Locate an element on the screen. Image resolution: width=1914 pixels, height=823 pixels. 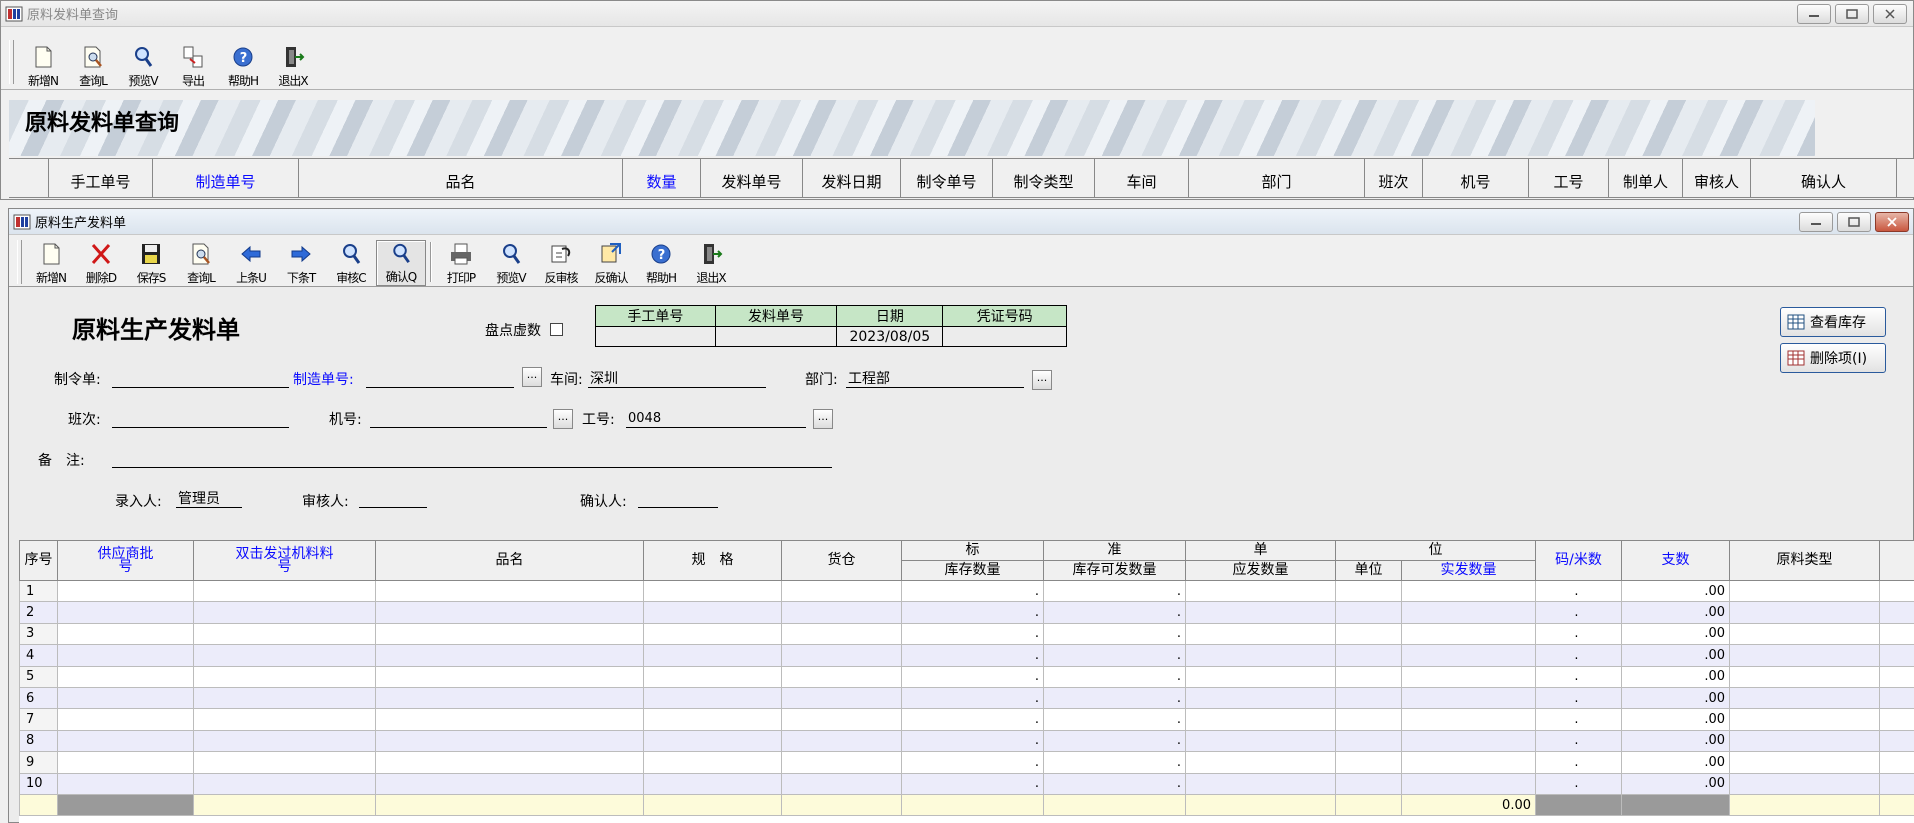
stocktake-checkbox is located at coordinates (556, 329).